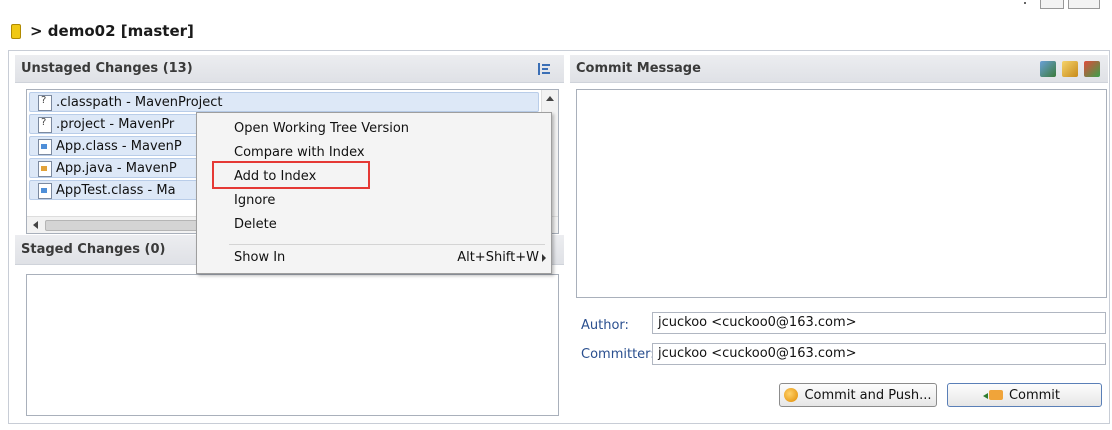 The image size is (1112, 430). What do you see at coordinates (116, 168) in the screenshot?
I see `file-label: App.java - MavenP` at bounding box center [116, 168].